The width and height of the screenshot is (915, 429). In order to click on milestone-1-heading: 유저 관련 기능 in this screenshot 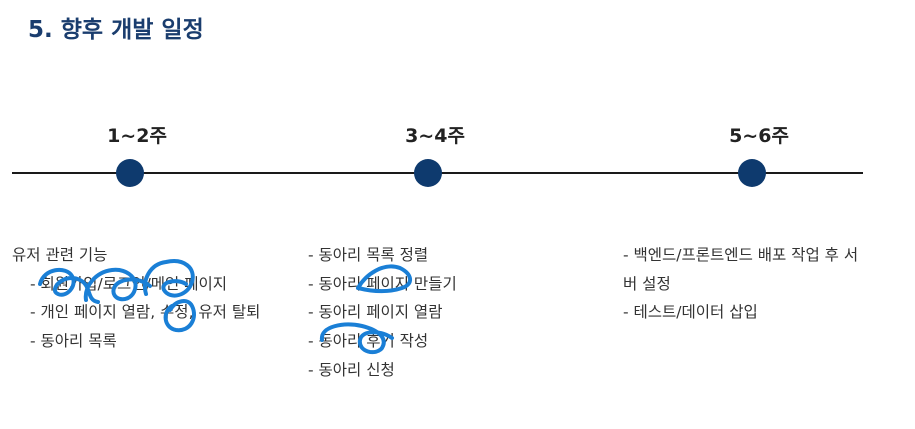, I will do `click(60, 255)`.